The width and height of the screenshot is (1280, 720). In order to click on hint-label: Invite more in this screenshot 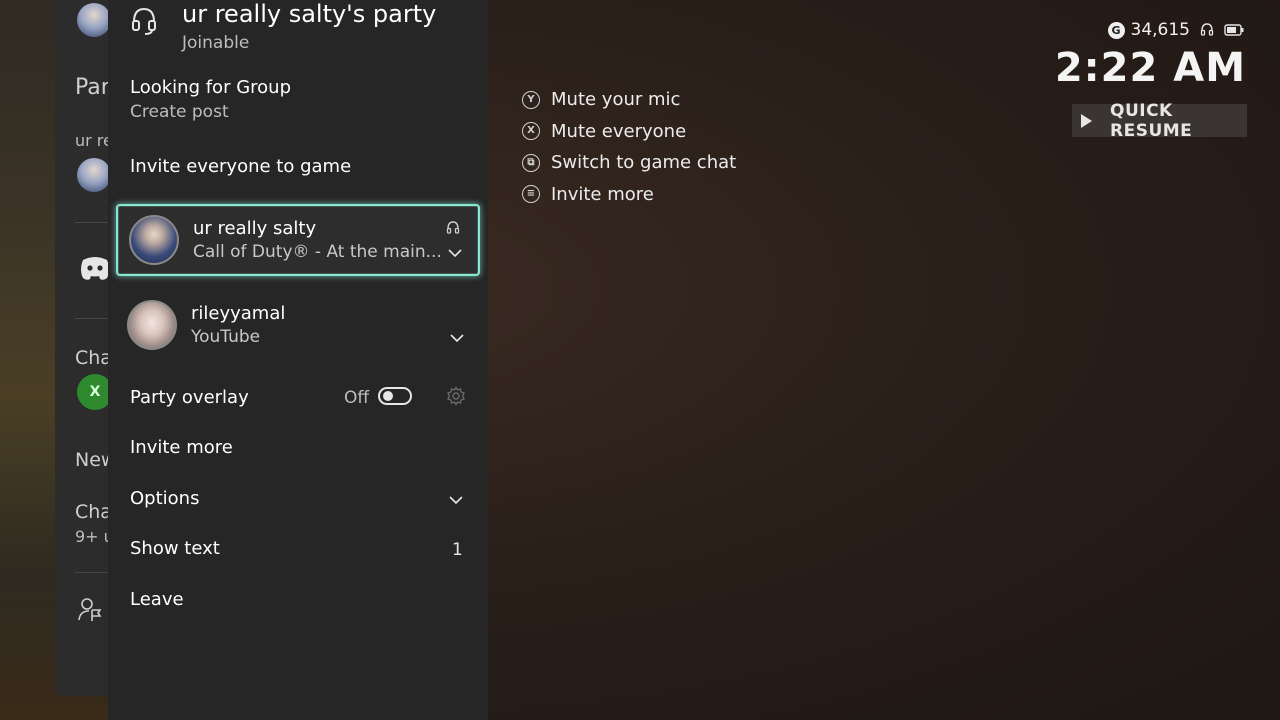, I will do `click(602, 194)`.